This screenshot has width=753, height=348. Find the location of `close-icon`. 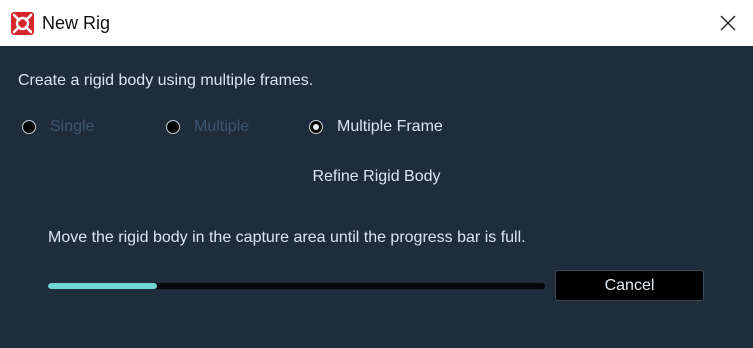

close-icon is located at coordinates (728, 23).